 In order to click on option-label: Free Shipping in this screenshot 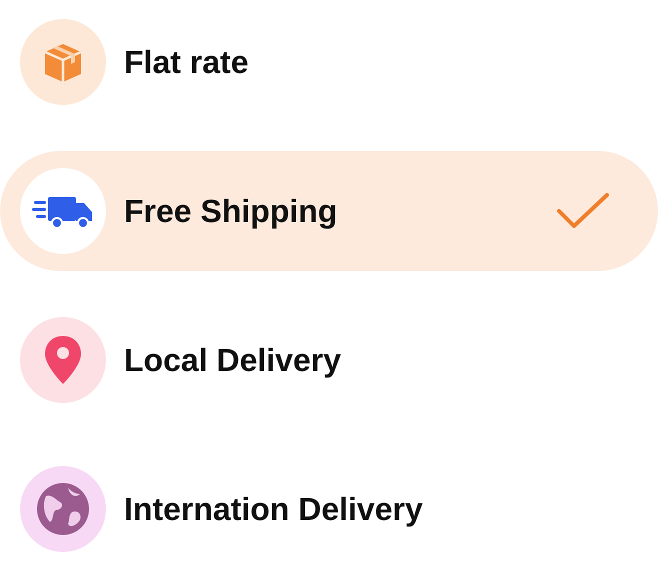, I will do `click(231, 211)`.